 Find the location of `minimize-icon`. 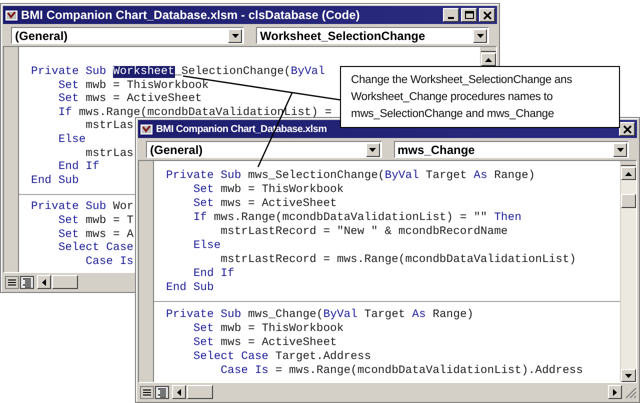

minimize-icon is located at coordinates (451, 18).